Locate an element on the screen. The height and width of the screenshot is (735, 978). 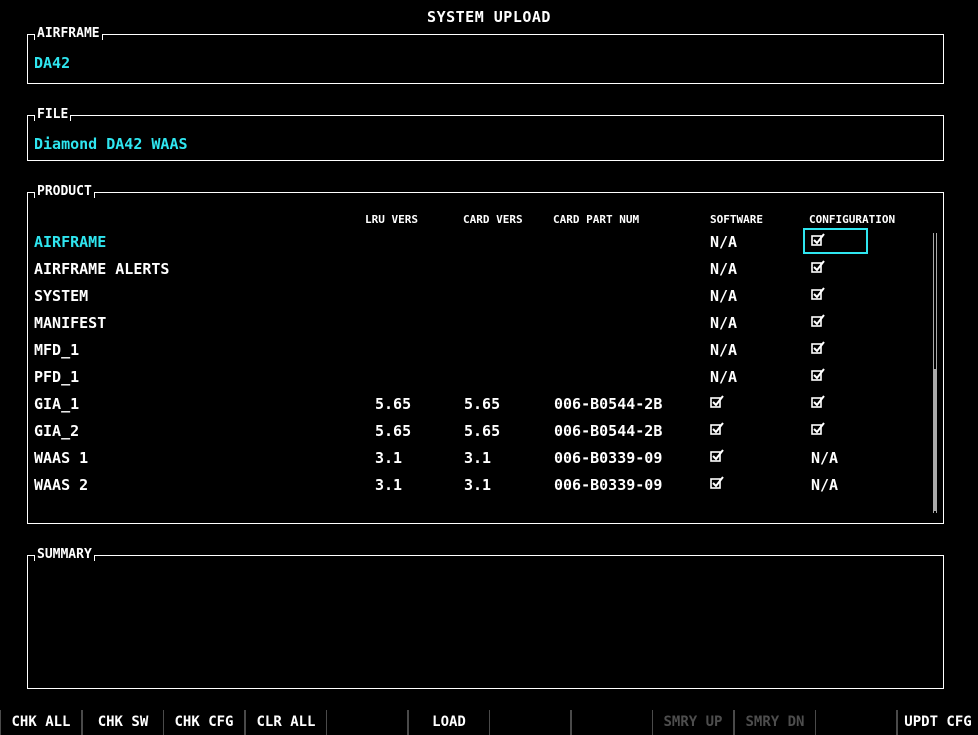
softkey-chk-all: CHK ALL is located at coordinates (41, 722).